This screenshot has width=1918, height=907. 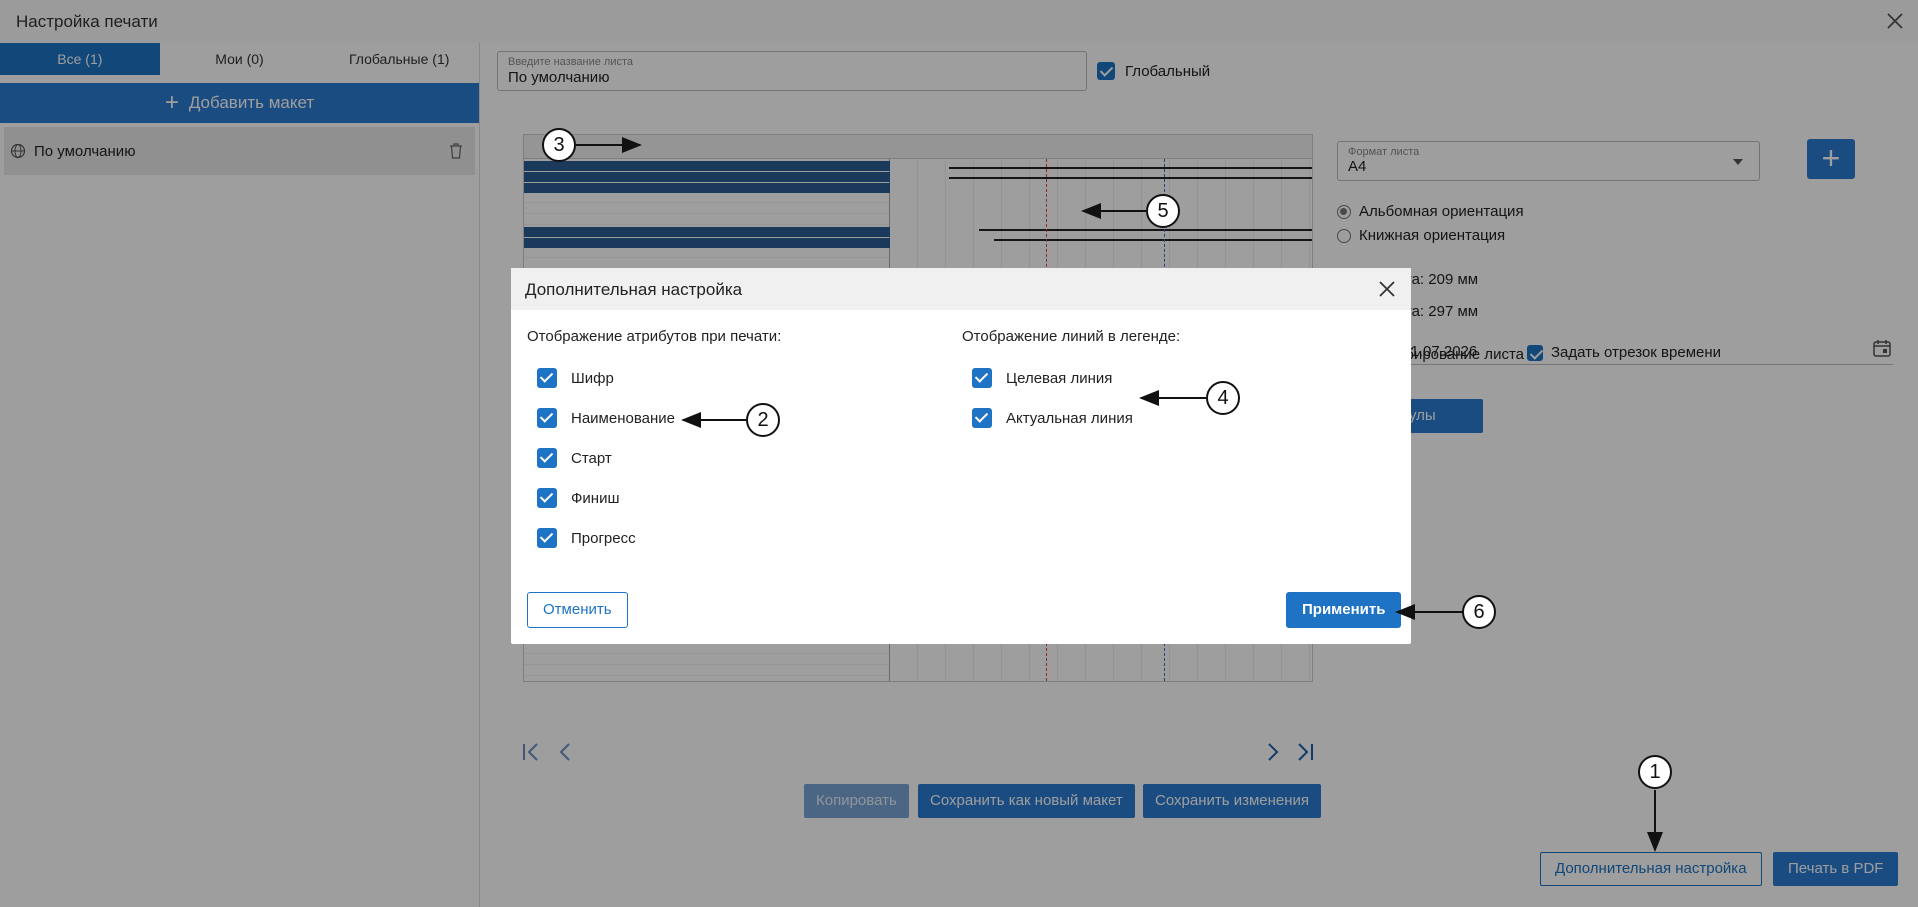 What do you see at coordinates (1387, 289) in the screenshot?
I see `close-icon` at bounding box center [1387, 289].